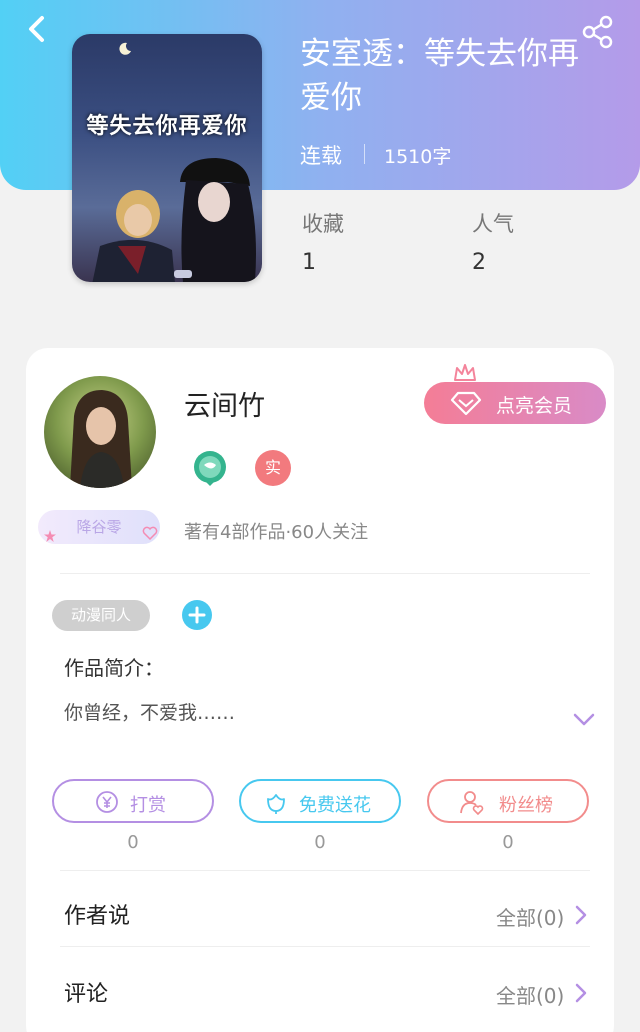 The height and width of the screenshot is (1032, 640). I want to click on comments-label: 评论, so click(86, 994).